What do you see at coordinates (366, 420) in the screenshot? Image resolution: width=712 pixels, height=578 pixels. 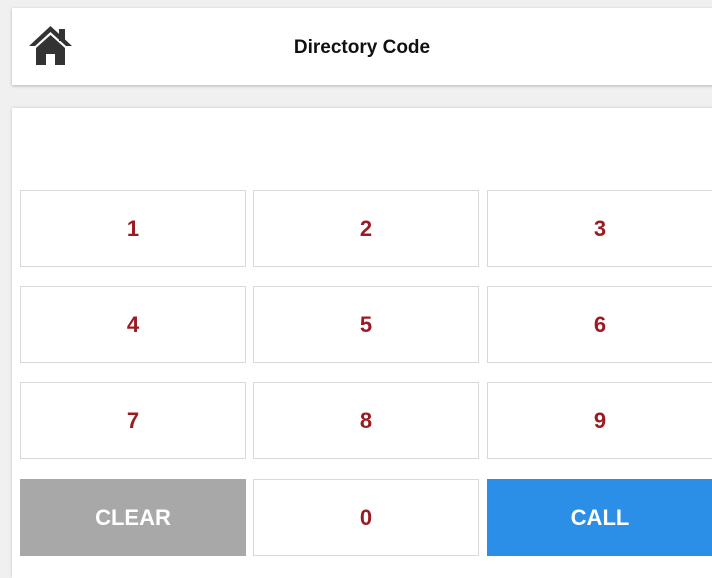 I see `key-8-button: 8` at bounding box center [366, 420].